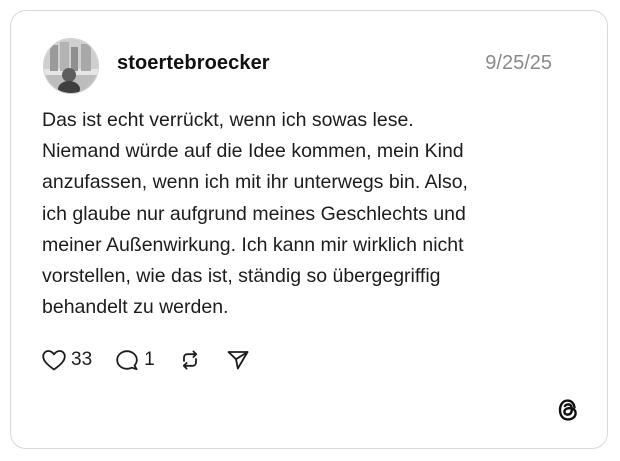  I want to click on share-button, so click(238, 360).